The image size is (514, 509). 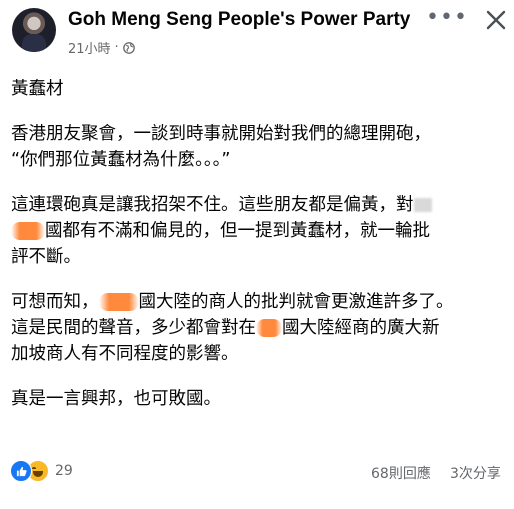 I want to click on post-text-line: 這連環砲真是讓我招架不住。這些朋友都是偏黃，對, so click(x=212, y=205).